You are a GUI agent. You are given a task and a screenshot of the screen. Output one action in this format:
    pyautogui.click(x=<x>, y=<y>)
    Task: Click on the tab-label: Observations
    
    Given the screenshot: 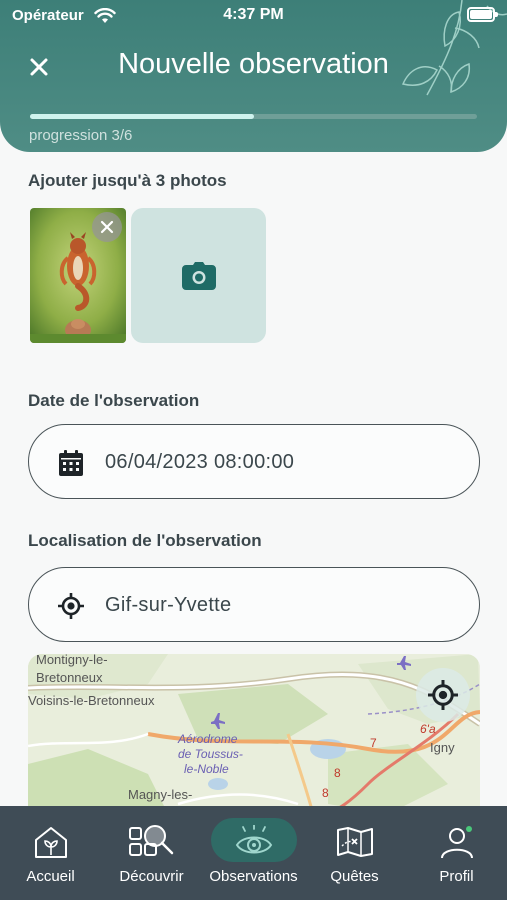 What is the action you would take?
    pyautogui.click(x=253, y=876)
    